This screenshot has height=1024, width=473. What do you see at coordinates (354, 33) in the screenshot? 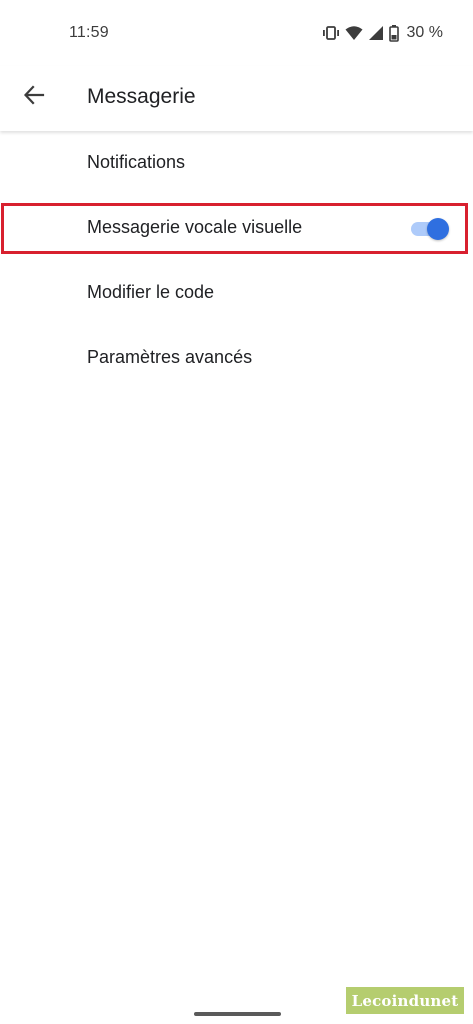
I see `wifi-icon` at bounding box center [354, 33].